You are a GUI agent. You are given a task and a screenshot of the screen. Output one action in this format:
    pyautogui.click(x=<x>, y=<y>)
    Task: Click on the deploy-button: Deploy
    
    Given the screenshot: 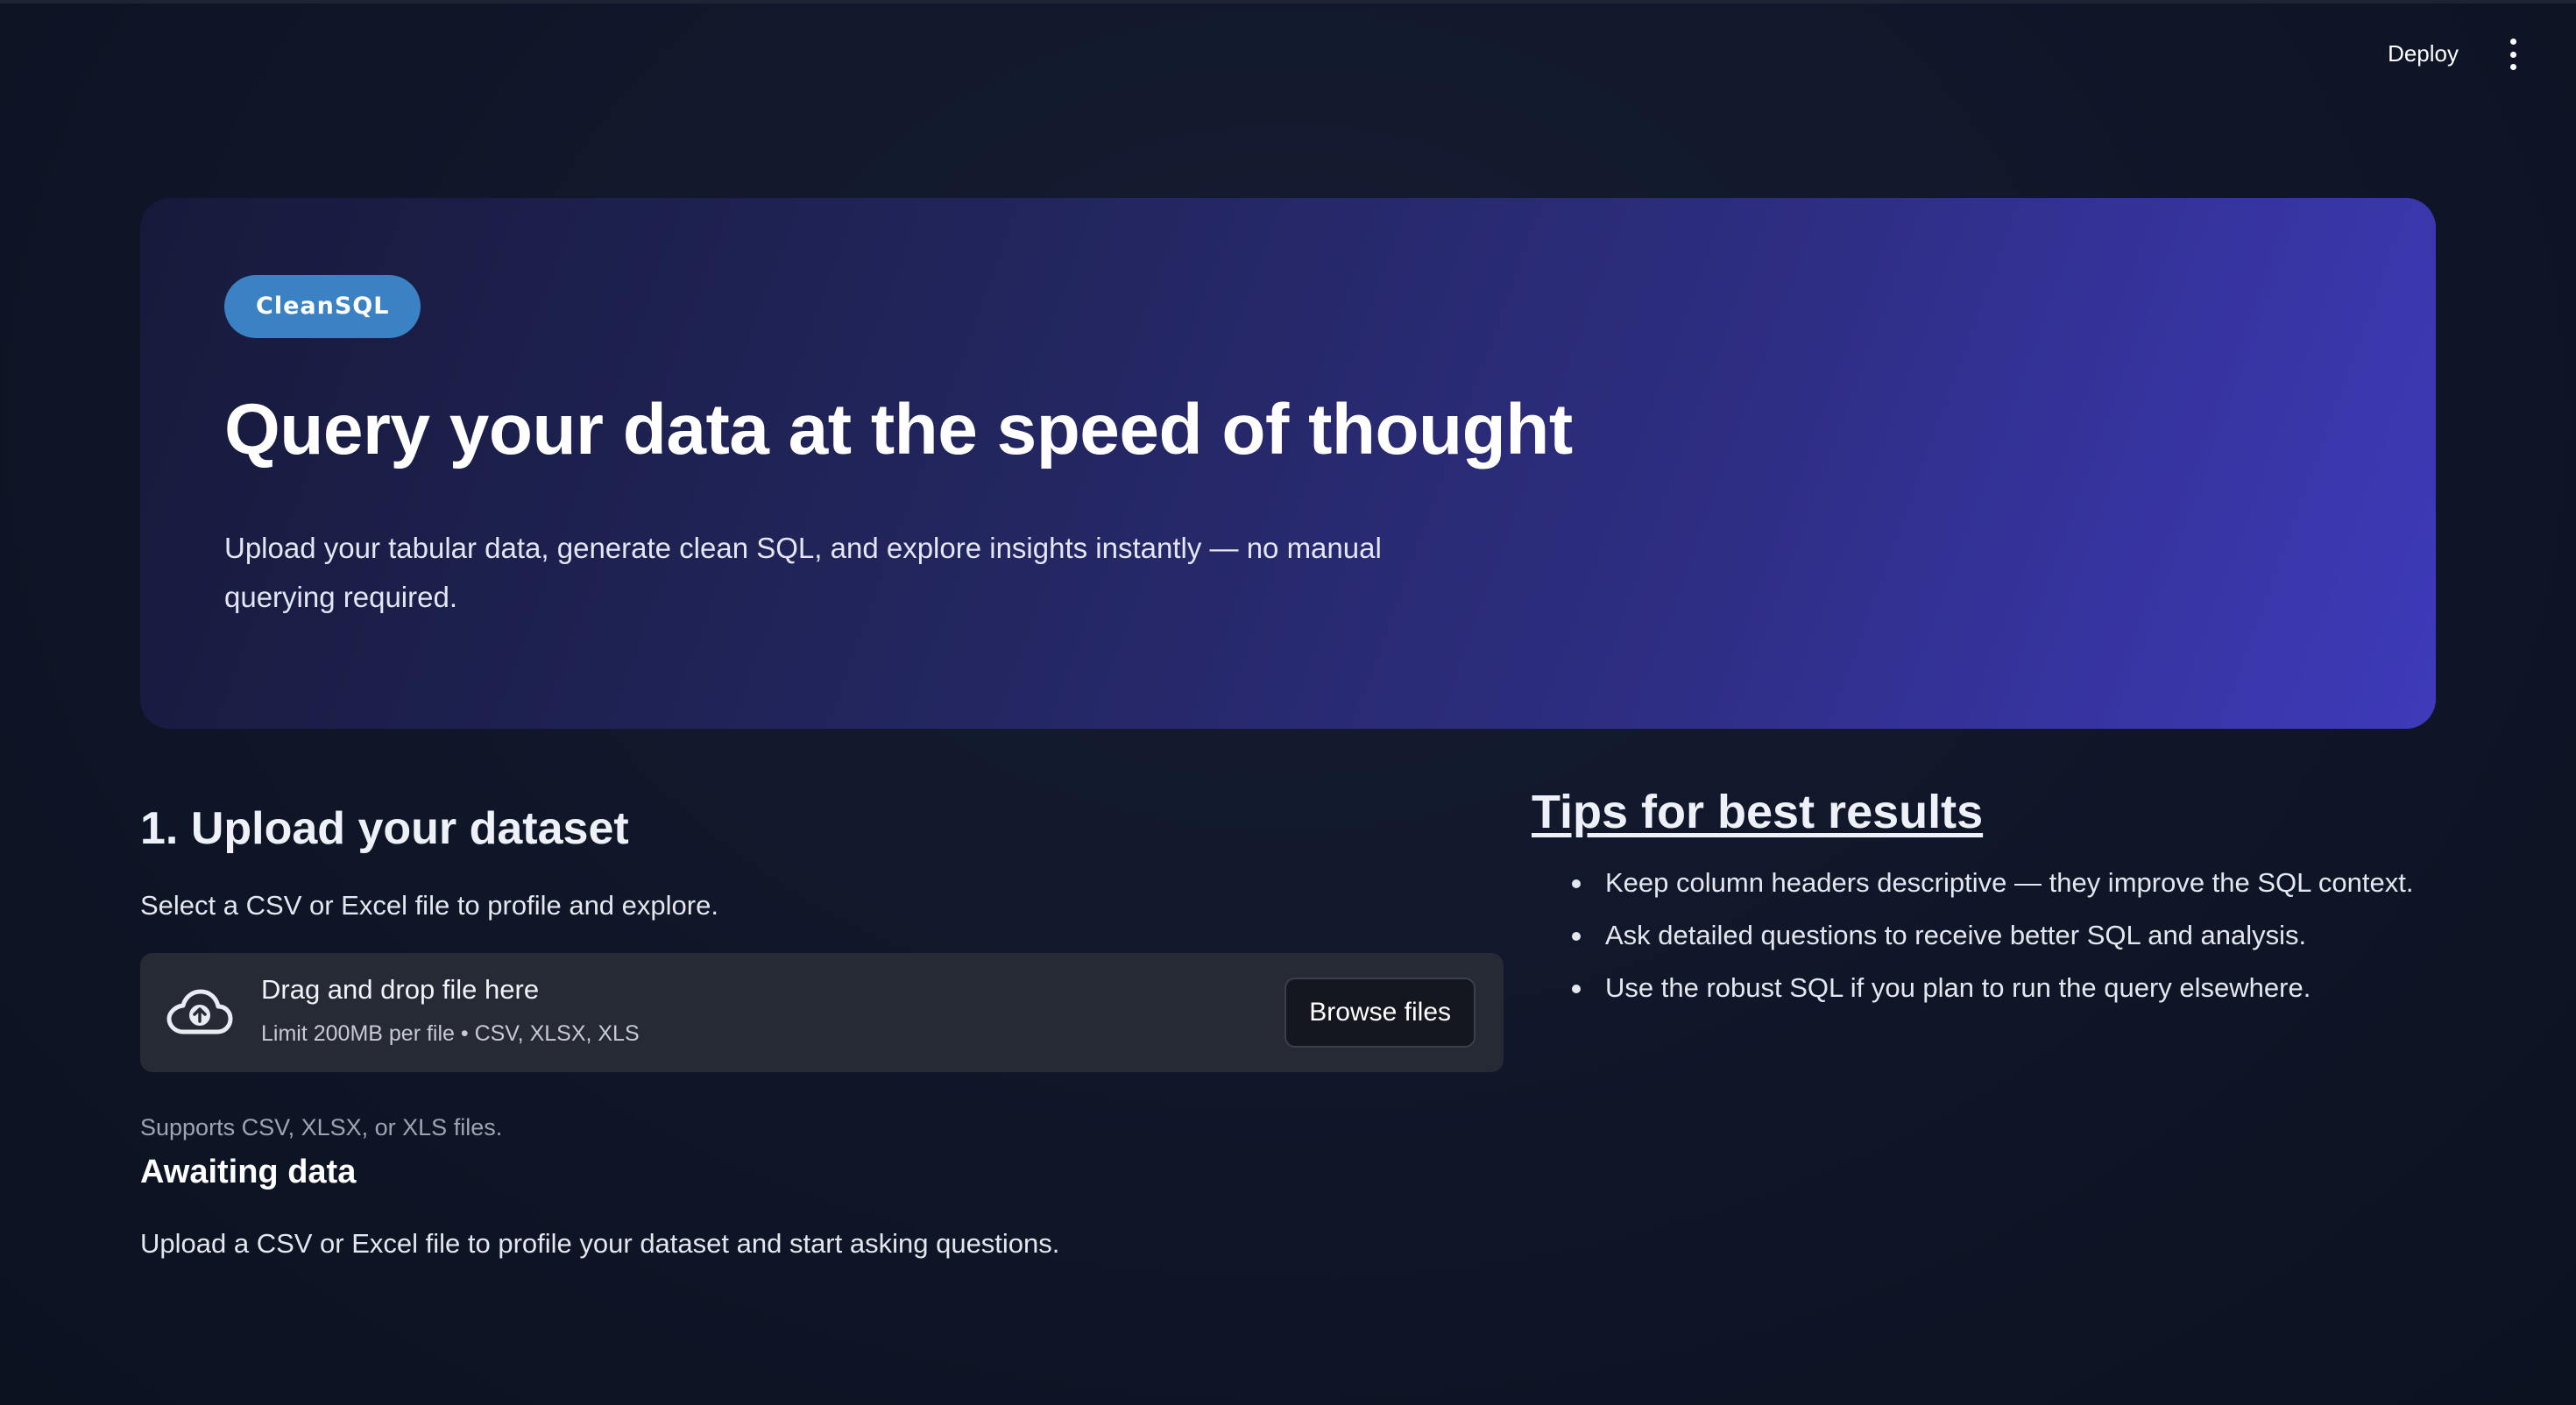 What is the action you would take?
    pyautogui.click(x=2423, y=54)
    